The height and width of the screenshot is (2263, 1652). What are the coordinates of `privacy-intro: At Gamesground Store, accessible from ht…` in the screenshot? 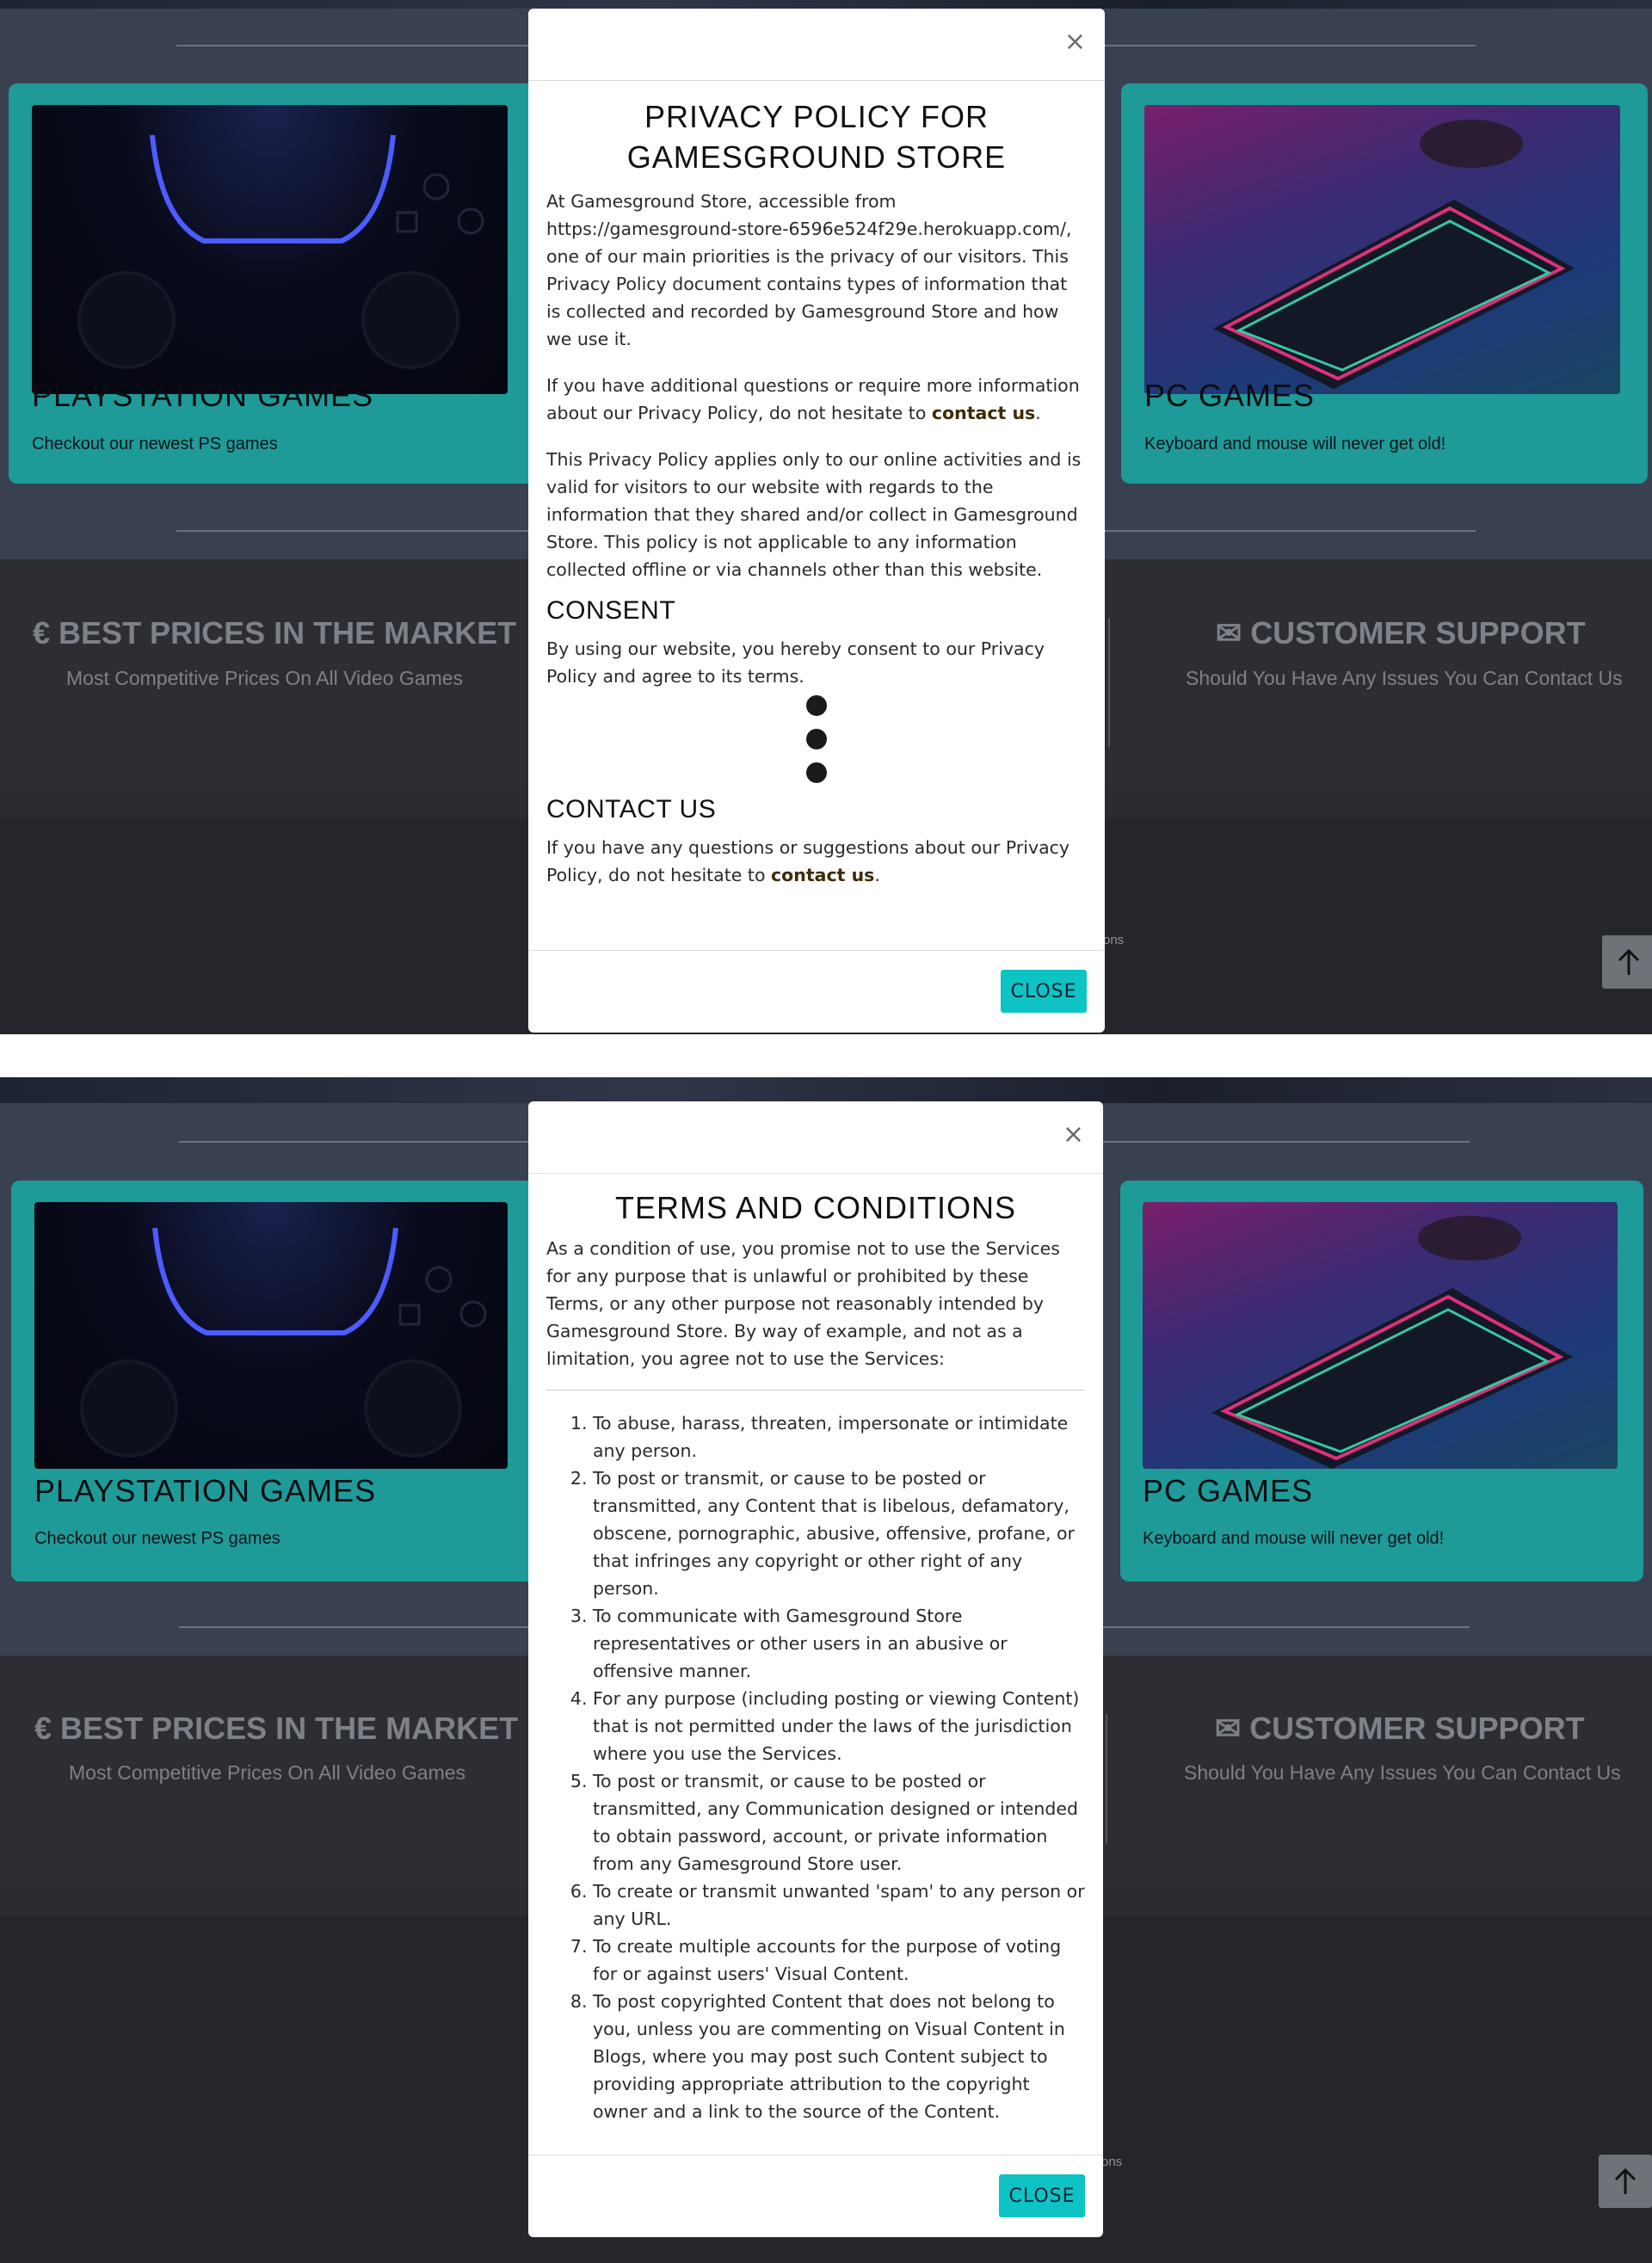 It's located at (809, 270).